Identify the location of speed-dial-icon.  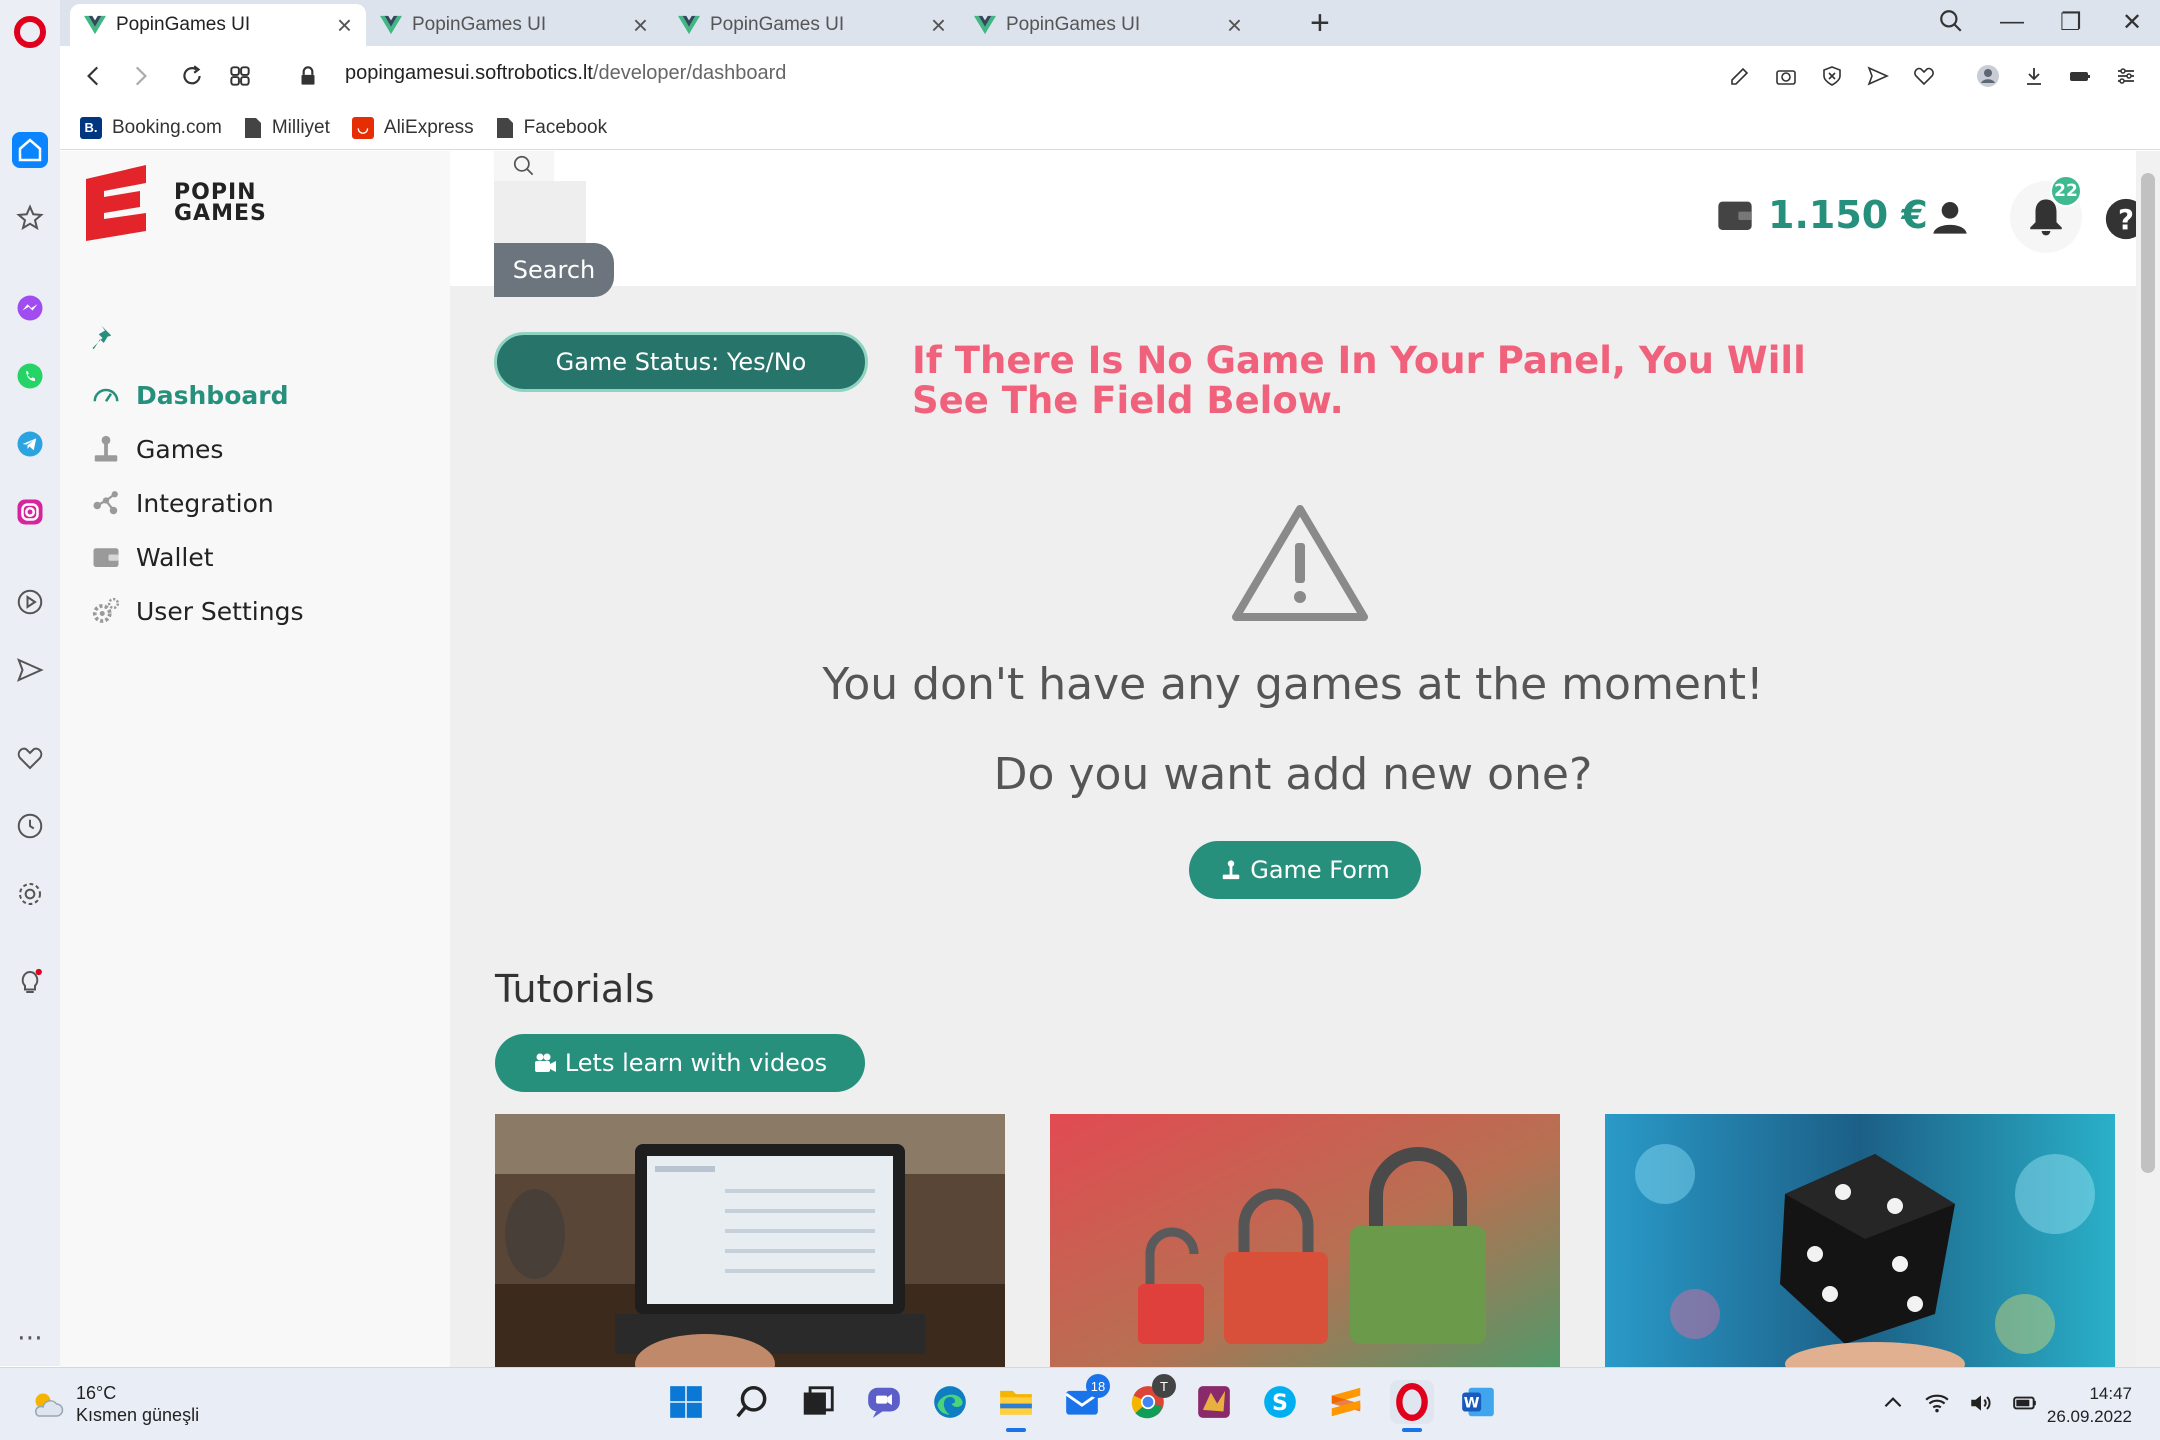
(240, 76).